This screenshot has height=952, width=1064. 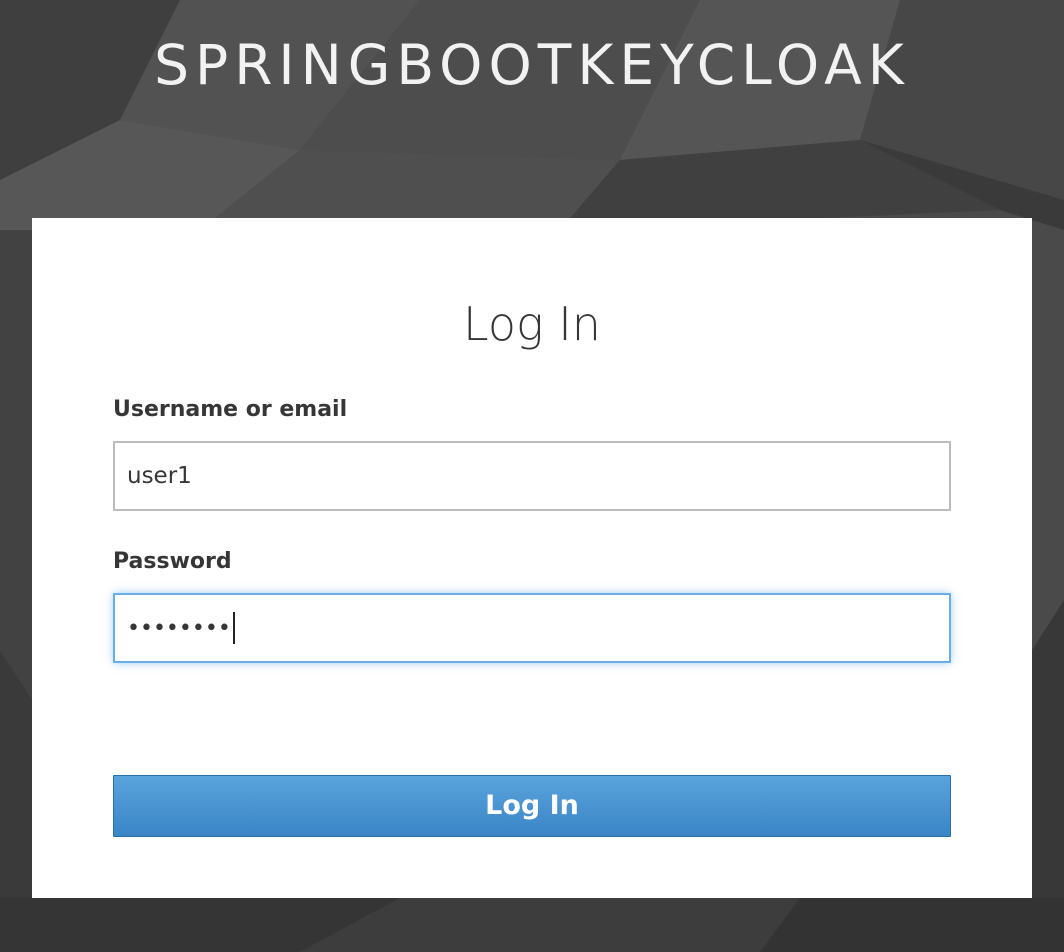 I want to click on password-value: ••••••••, so click(x=179, y=628).